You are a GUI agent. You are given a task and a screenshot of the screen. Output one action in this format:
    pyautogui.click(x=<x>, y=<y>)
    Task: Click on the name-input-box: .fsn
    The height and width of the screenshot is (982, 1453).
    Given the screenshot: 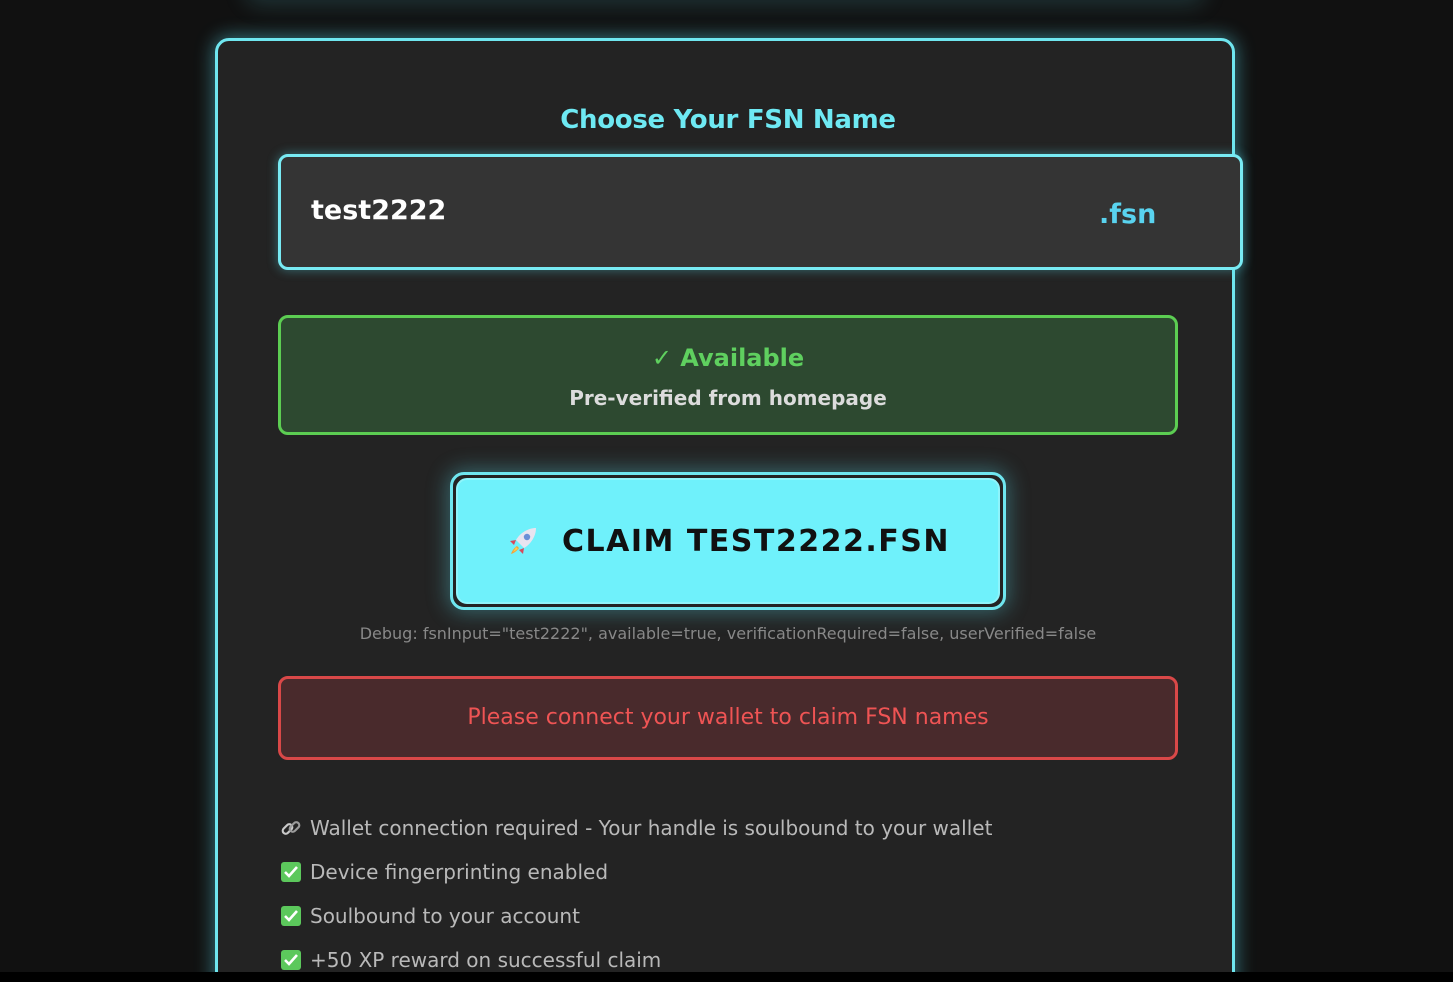 What is the action you would take?
    pyautogui.click(x=760, y=212)
    